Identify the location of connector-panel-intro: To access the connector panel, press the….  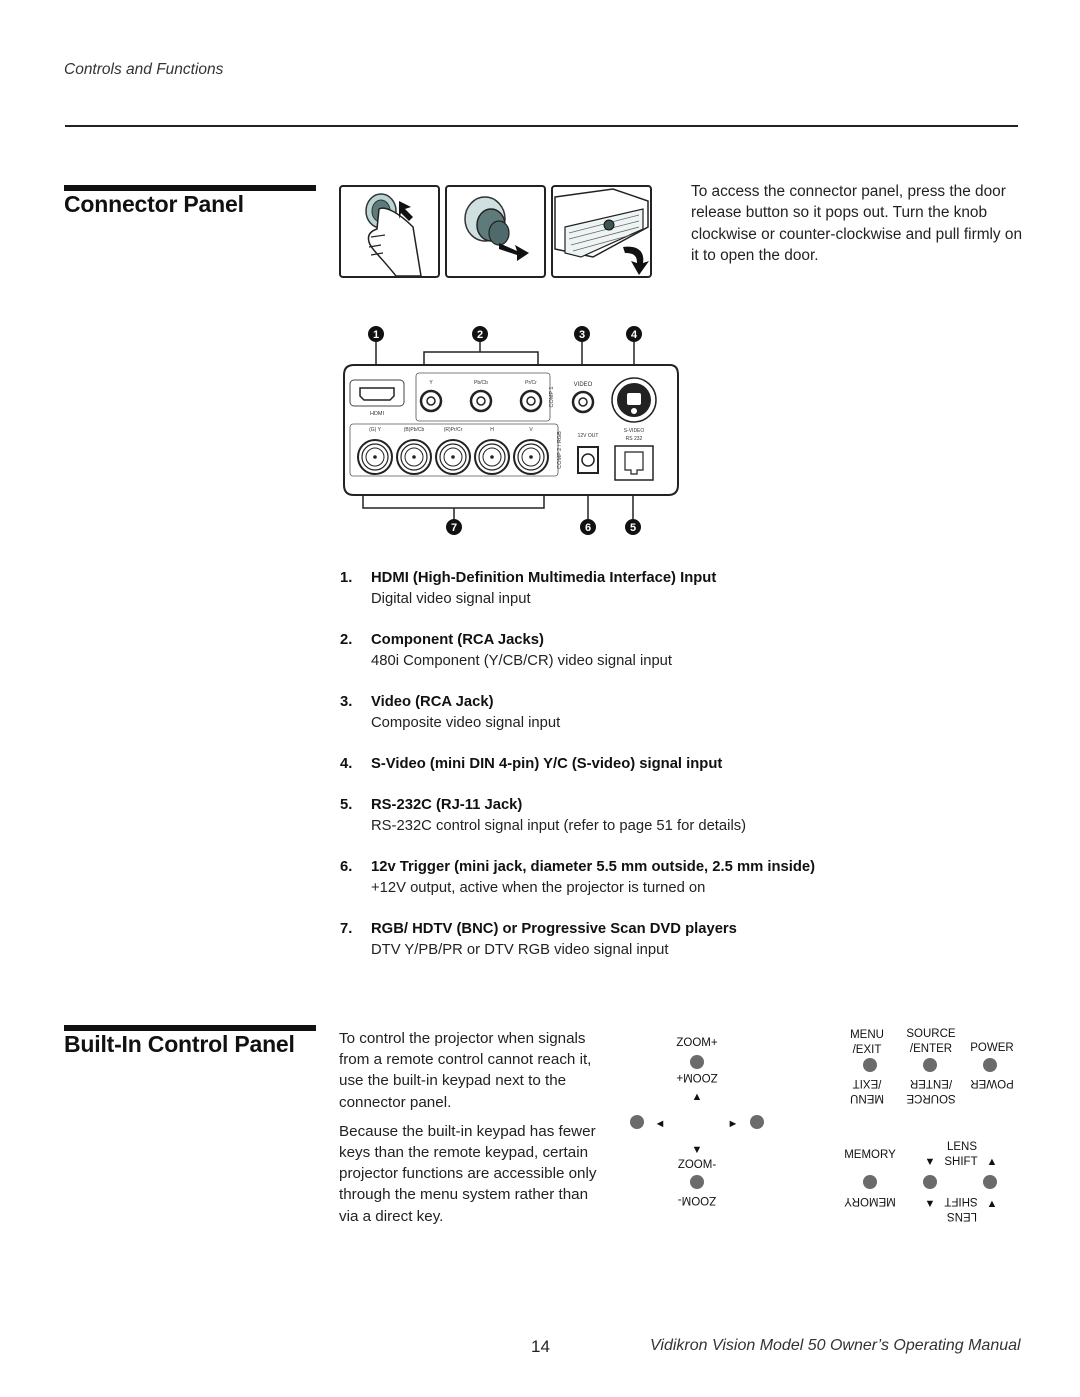
(857, 223).